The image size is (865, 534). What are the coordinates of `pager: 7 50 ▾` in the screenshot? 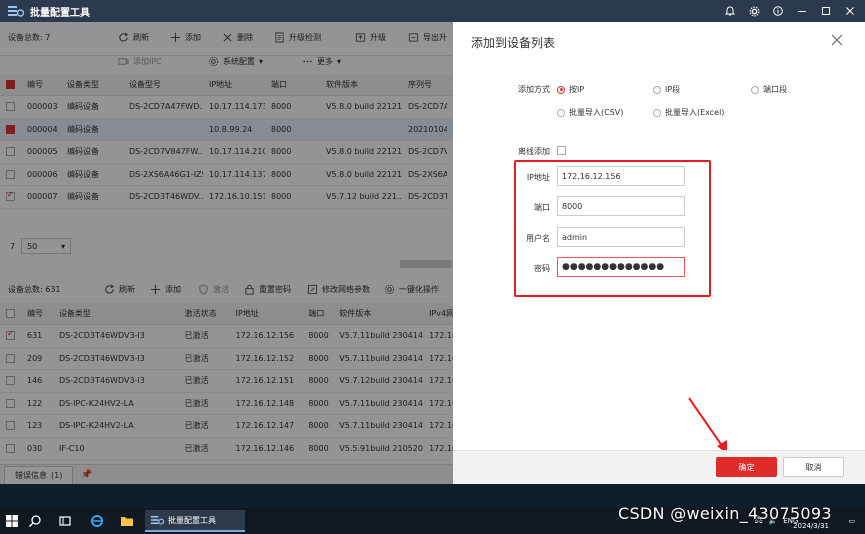 It's located at (226, 246).